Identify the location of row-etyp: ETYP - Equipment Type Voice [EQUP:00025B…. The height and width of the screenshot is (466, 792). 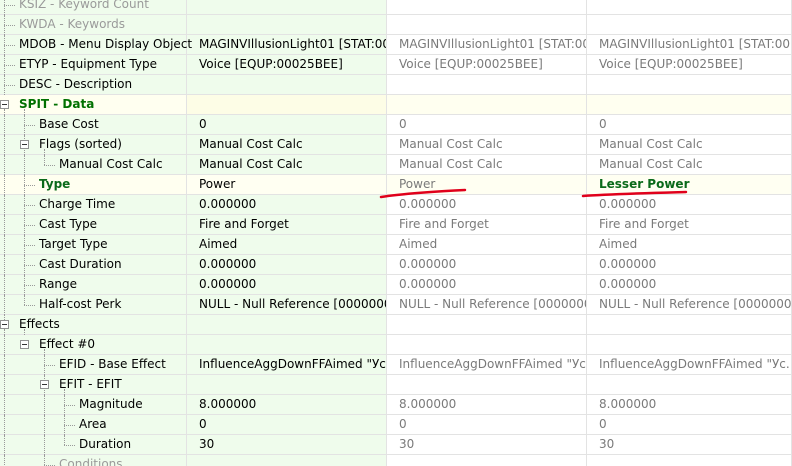
(396, 65).